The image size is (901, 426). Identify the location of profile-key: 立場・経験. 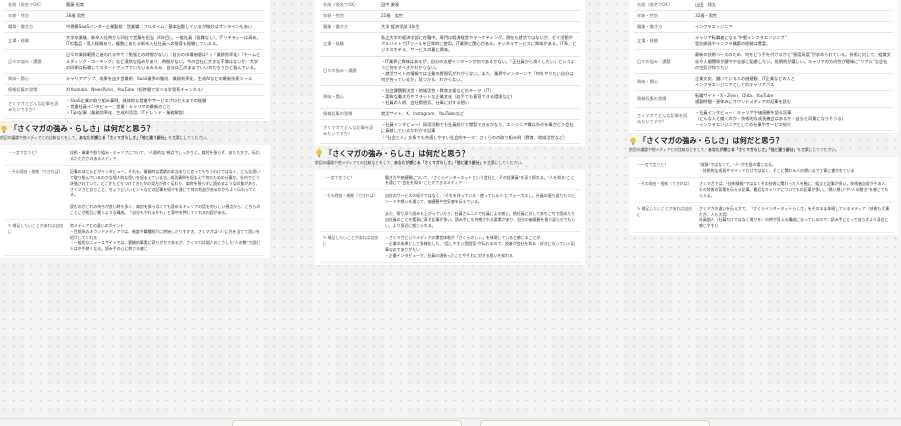
(663, 41).